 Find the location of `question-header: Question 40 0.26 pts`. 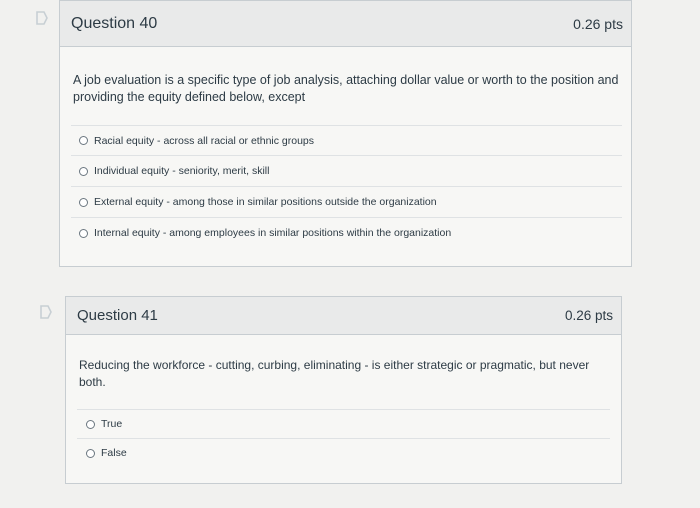

question-header: Question 40 0.26 pts is located at coordinates (345, 24).